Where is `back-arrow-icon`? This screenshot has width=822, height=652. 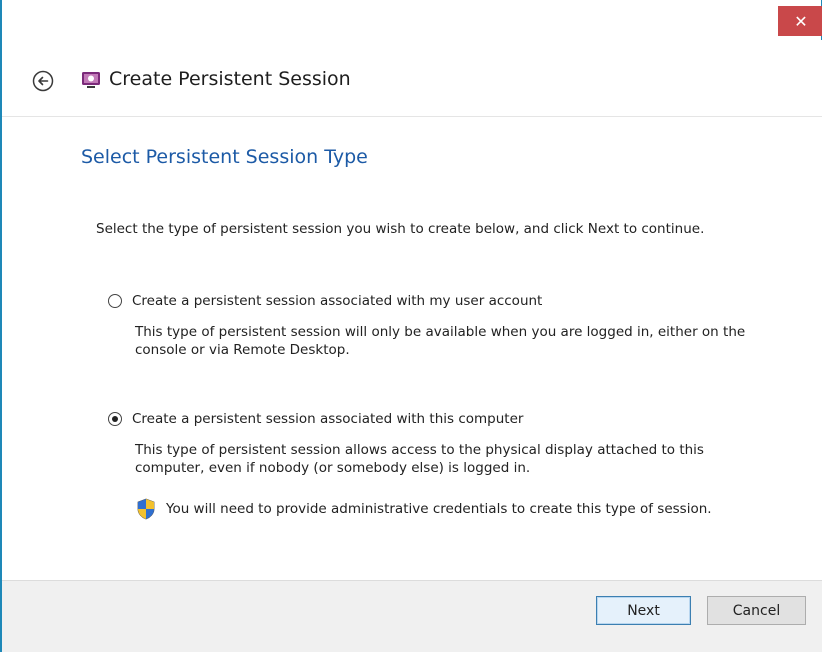
back-arrow-icon is located at coordinates (43, 81).